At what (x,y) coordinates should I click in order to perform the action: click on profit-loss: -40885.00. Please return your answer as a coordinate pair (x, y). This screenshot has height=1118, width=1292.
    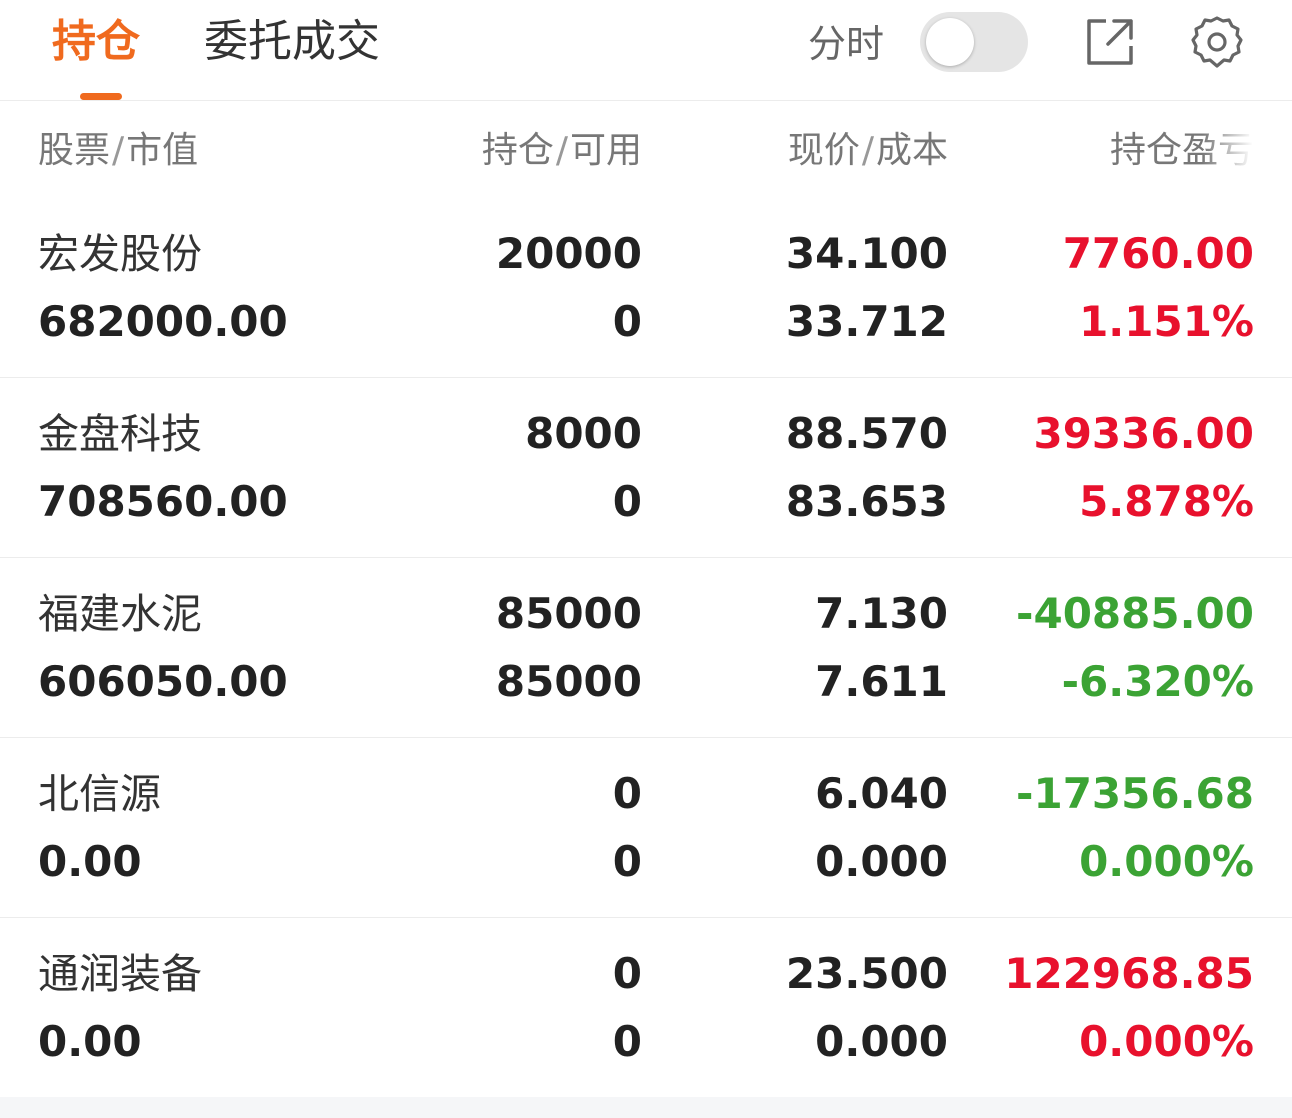
    Looking at the image, I should click on (1135, 613).